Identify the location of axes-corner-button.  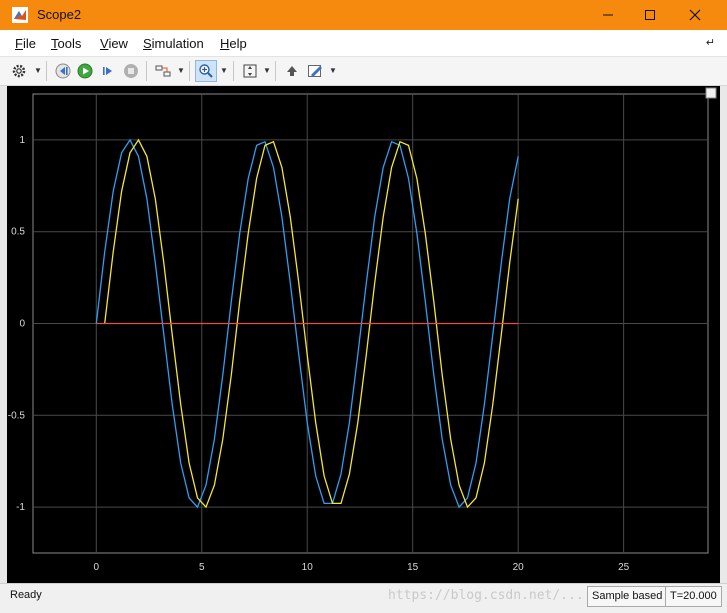
(711, 93).